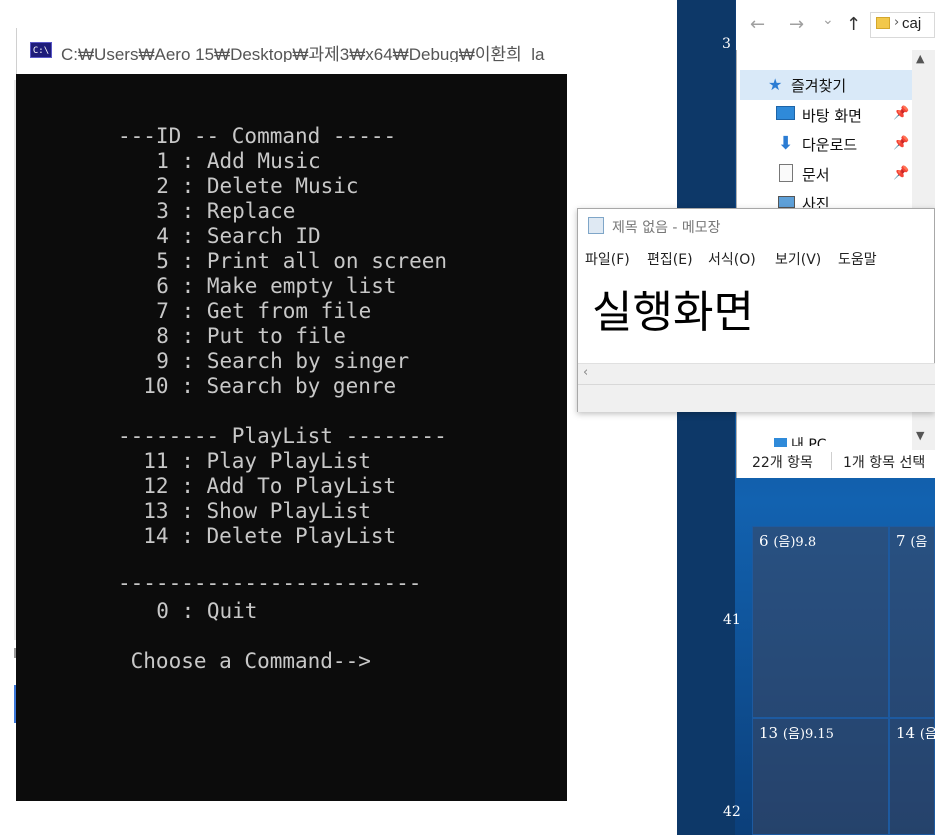 This screenshot has height=835, width=935. What do you see at coordinates (897, 22) in the screenshot?
I see `breadcrumb-chevron-icon: ›` at bounding box center [897, 22].